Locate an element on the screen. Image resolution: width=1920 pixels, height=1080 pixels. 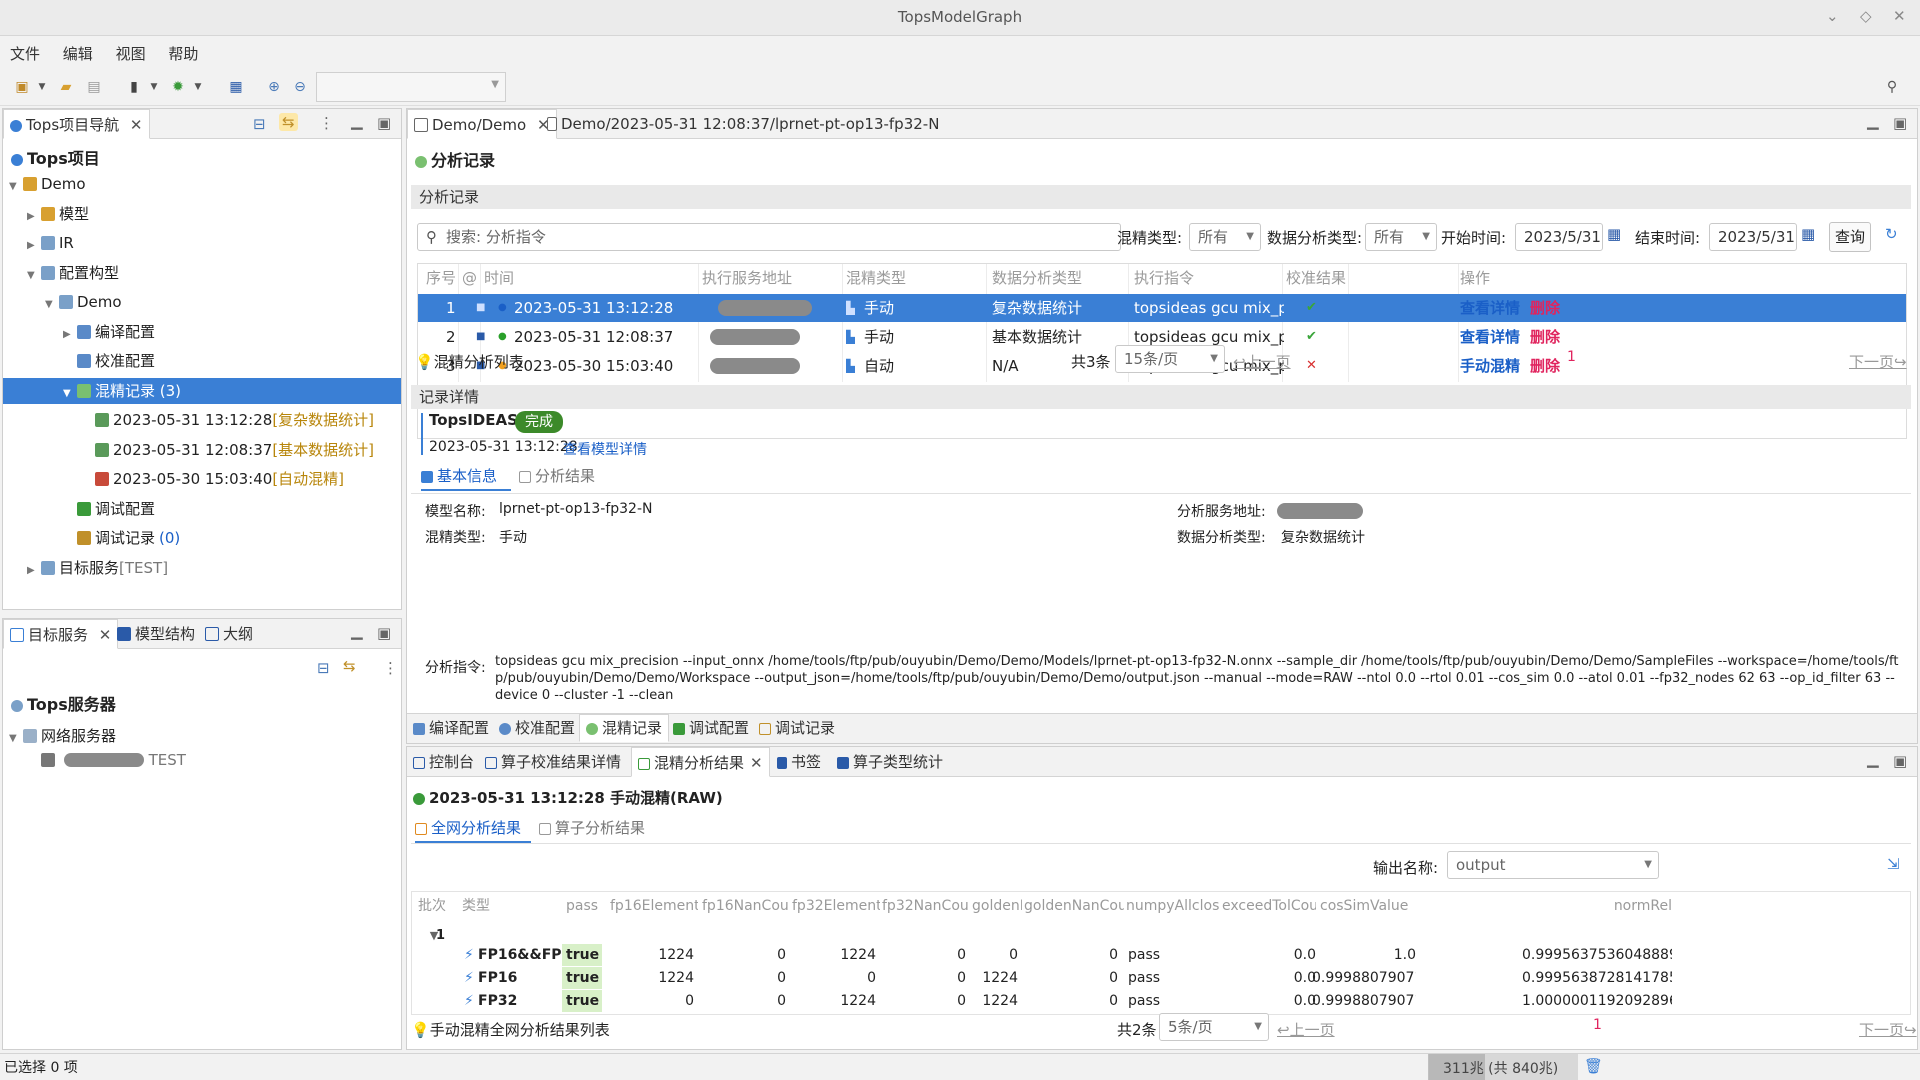
zoom-in-icon: ⊕ is located at coordinates (274, 87).